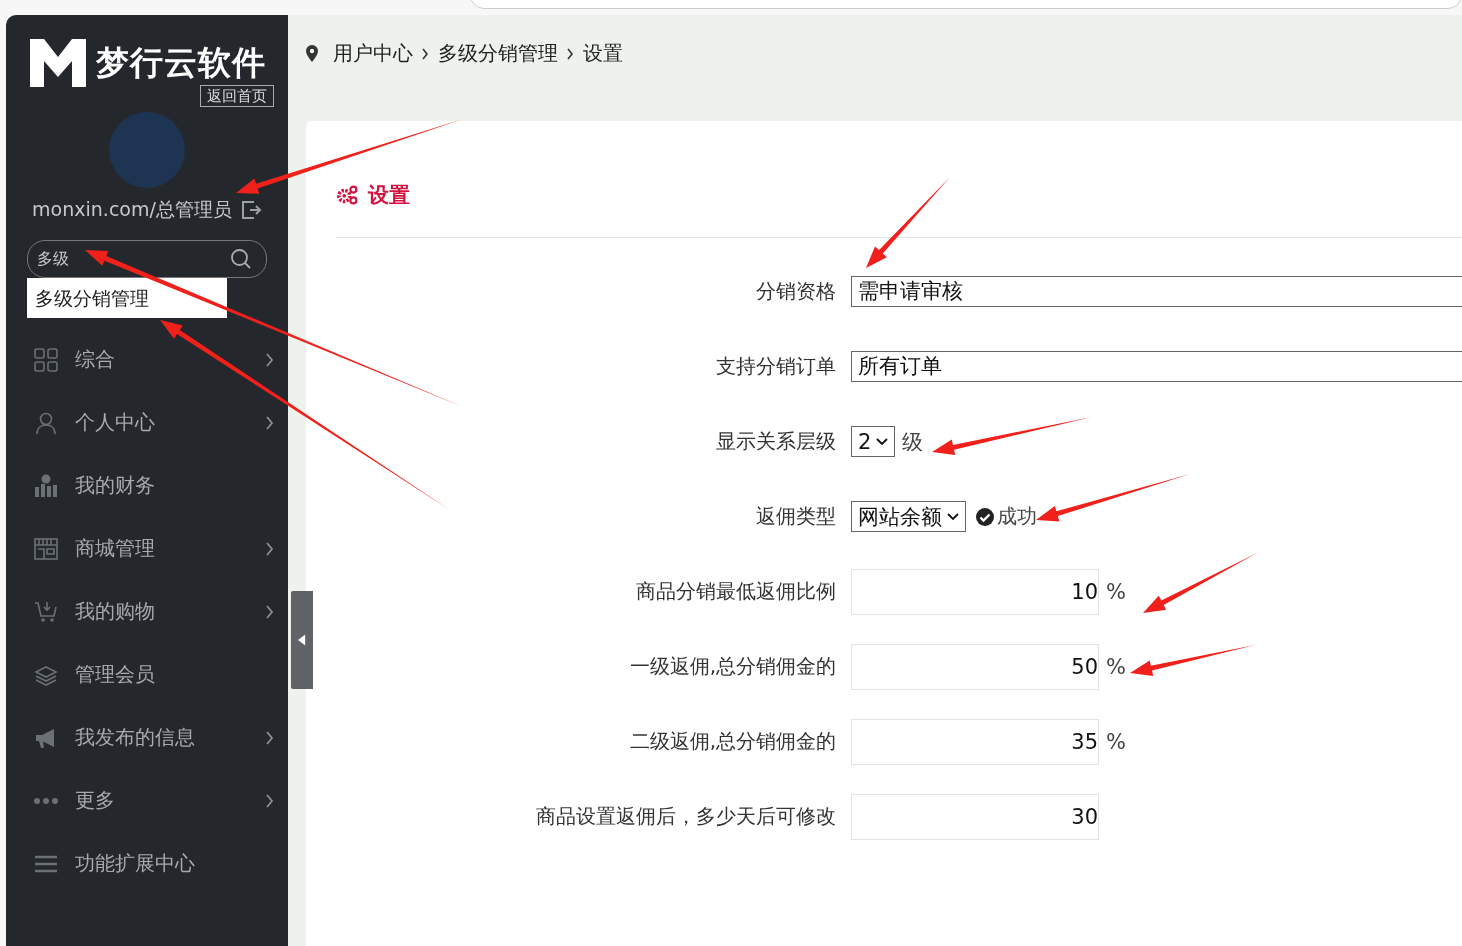 Image resolution: width=1462 pixels, height=946 pixels. What do you see at coordinates (1017, 516) in the screenshot?
I see `status-text: 成功` at bounding box center [1017, 516].